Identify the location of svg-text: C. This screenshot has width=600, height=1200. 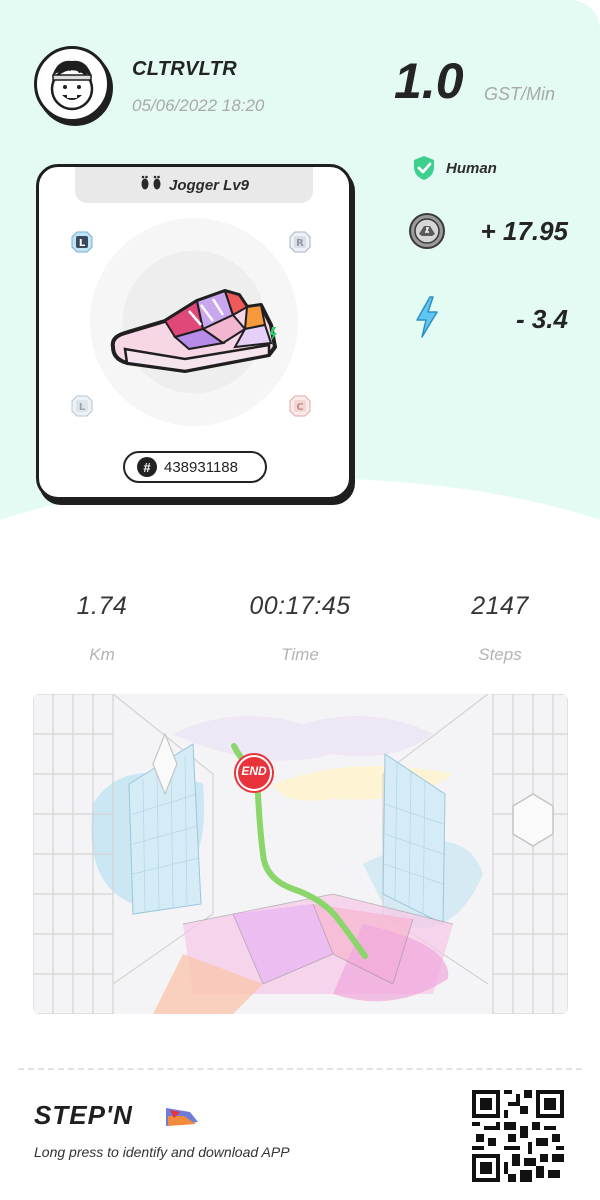
(299, 407).